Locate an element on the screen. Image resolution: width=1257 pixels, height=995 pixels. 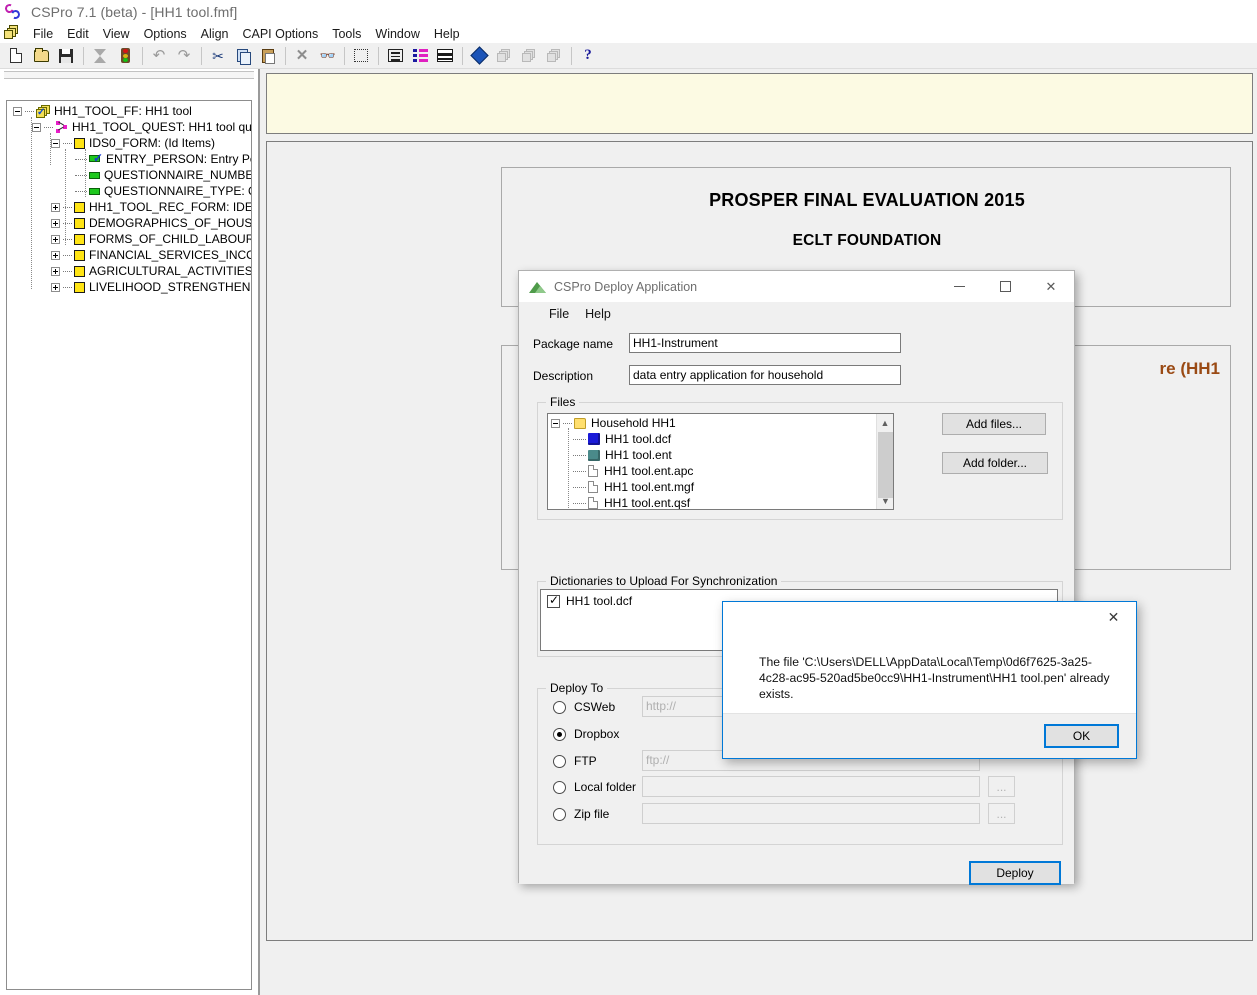
ok-button: OK is located at coordinates (1081, 736).